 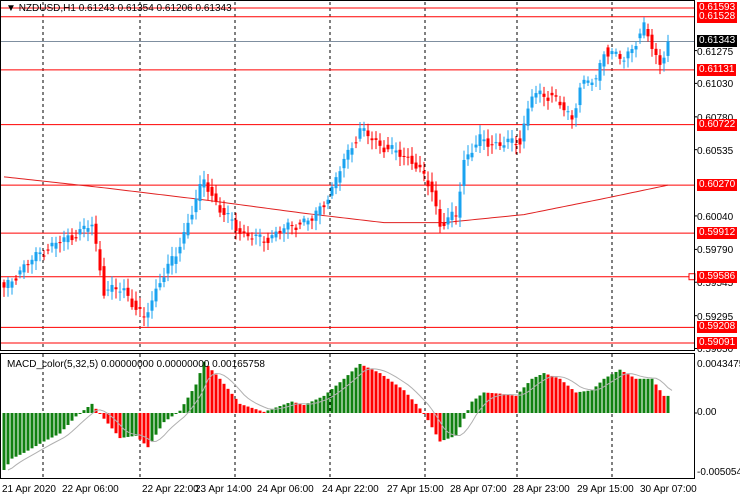 What do you see at coordinates (715, 52) in the screenshot?
I see `price-tick: 0.61275` at bounding box center [715, 52].